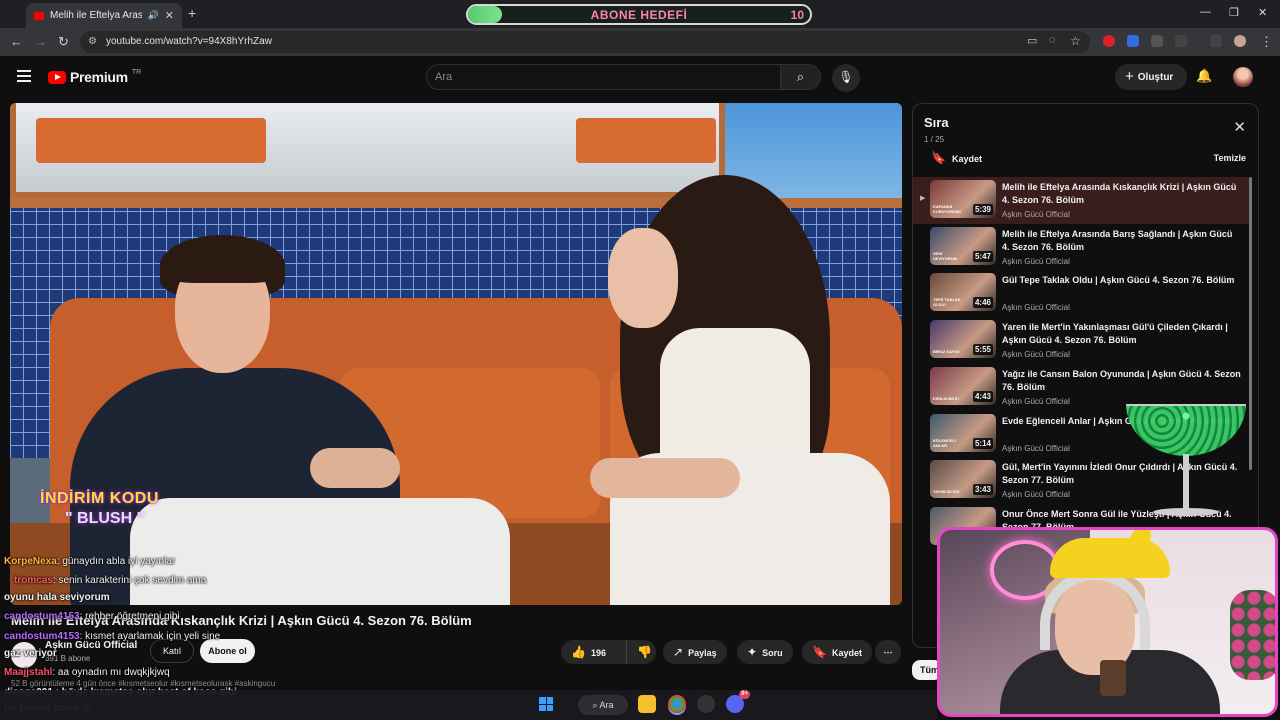 This screenshot has width=1280, height=720. What do you see at coordinates (116, 561) in the screenshot?
I see `chat-text: : günaydın abla iyi yayınlar` at bounding box center [116, 561].